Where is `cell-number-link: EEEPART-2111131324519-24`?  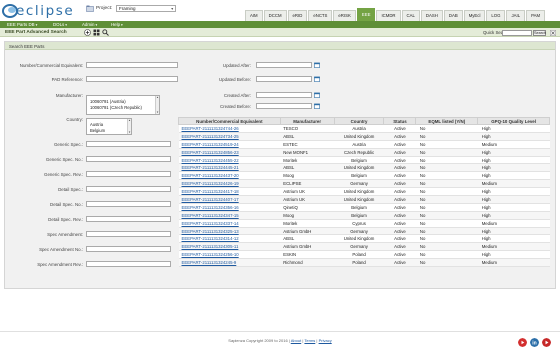
cell-number-link: EEEPART-2111131324519-24 is located at coordinates (229, 144).